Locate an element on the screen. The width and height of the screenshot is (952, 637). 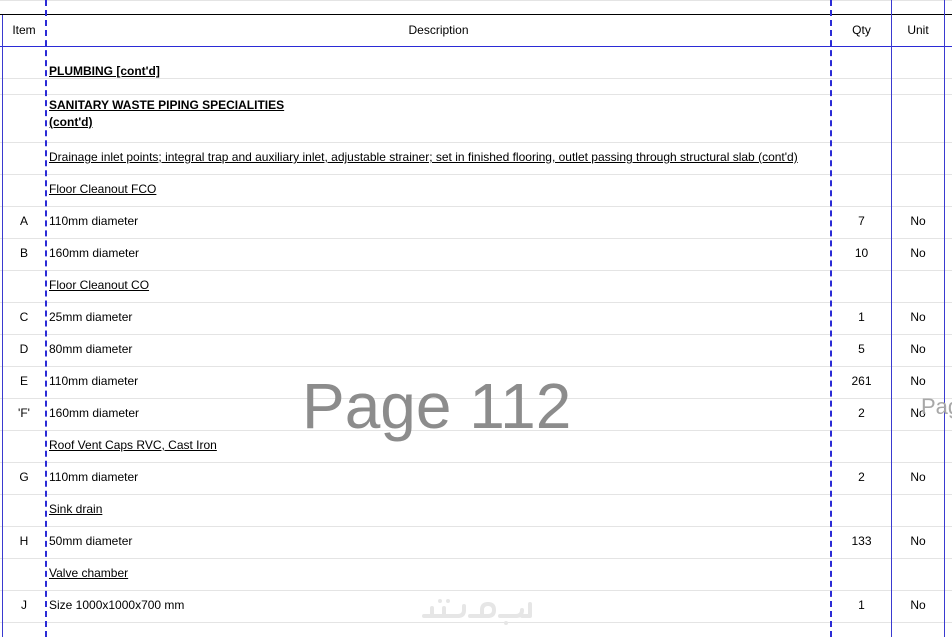
group-title-row: Floor Cleanout FCO is located at coordinates (476, 189).